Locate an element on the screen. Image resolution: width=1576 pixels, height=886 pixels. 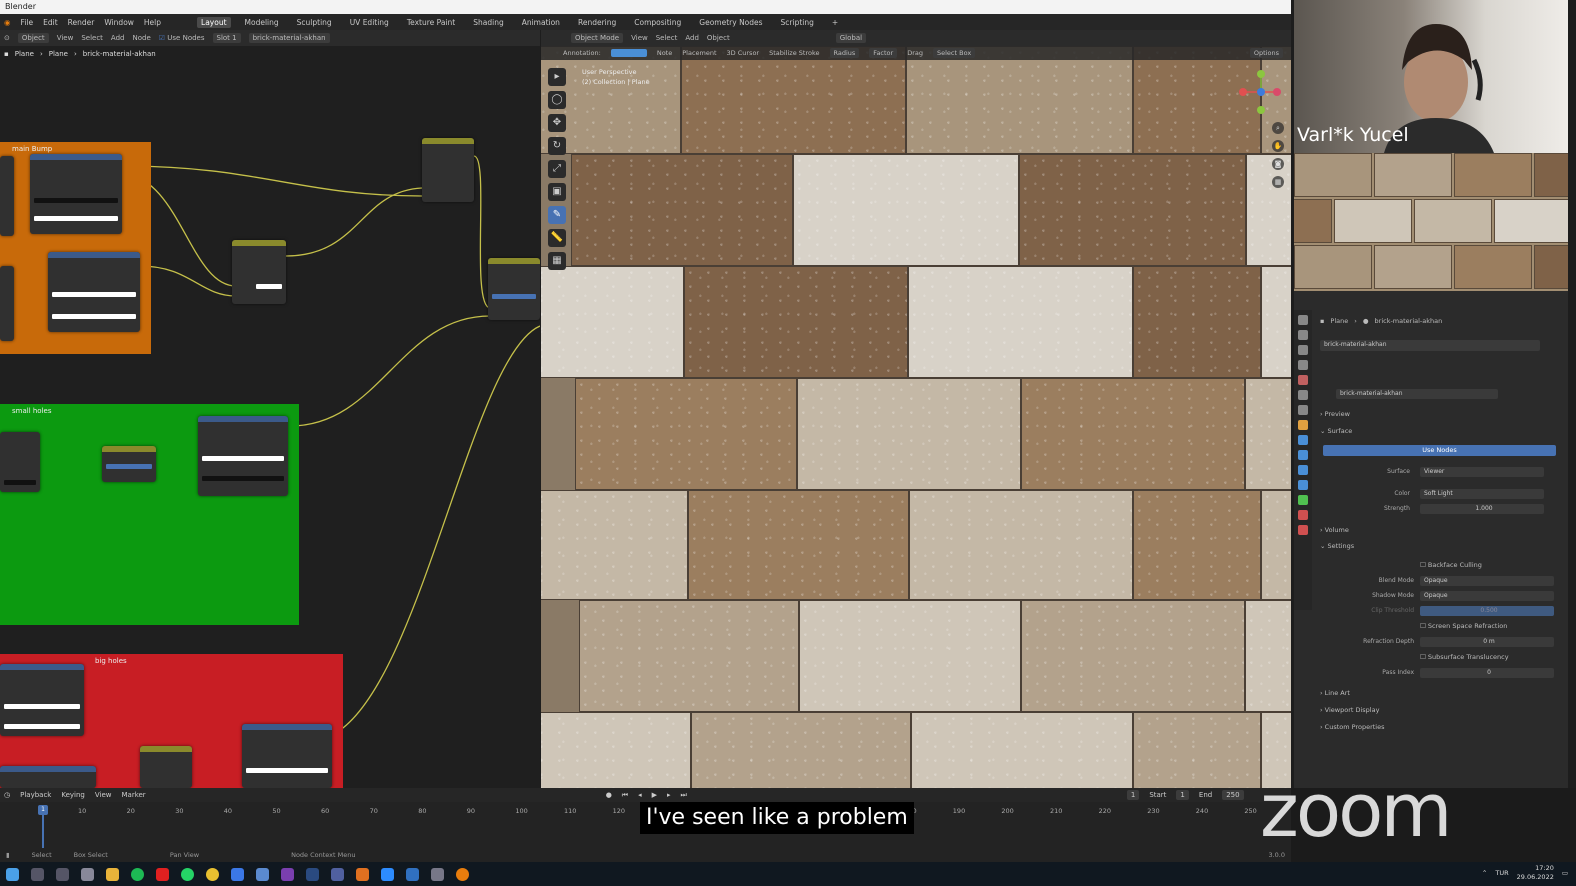
shadow-mode-dropdown: Opaque is located at coordinates (1487, 596).